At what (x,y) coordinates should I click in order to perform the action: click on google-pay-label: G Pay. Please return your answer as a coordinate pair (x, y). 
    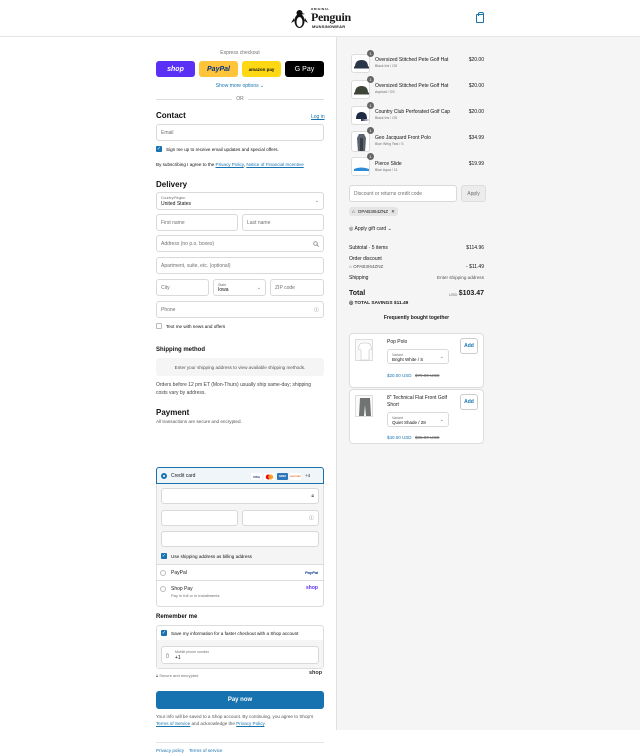
    Looking at the image, I should click on (304, 69).